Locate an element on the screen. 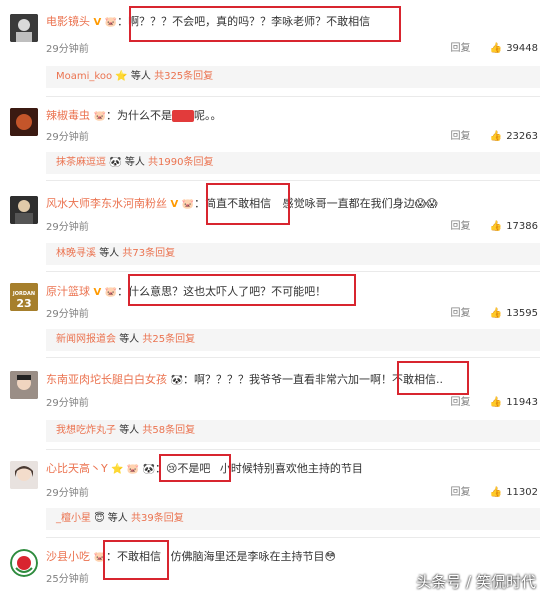 Image resolution: width=550 pixels, height=598 pixels. reply-count-link: 共39条回复 is located at coordinates (157, 518).